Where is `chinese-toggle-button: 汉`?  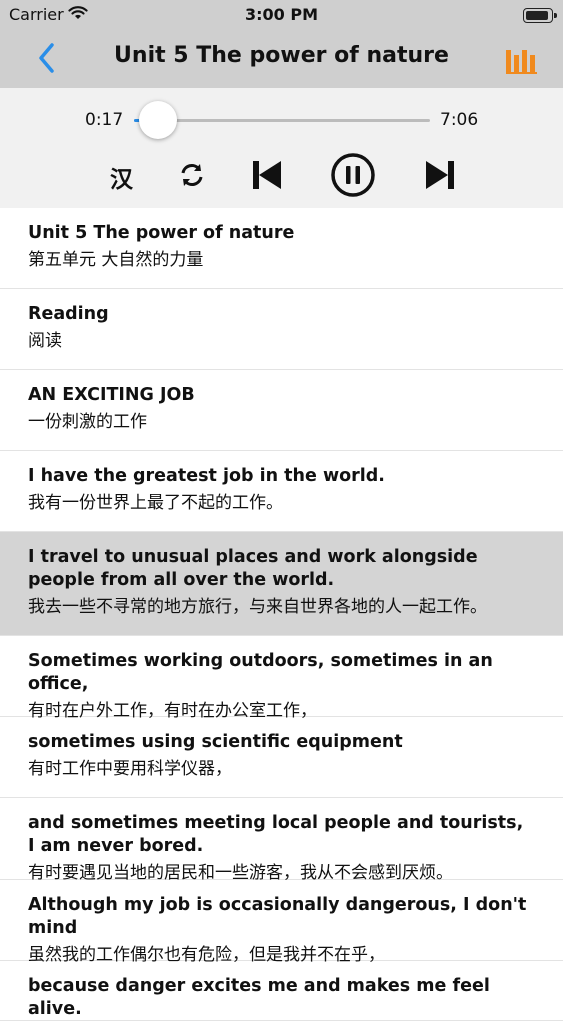 chinese-toggle-button: 汉 is located at coordinates (121, 177).